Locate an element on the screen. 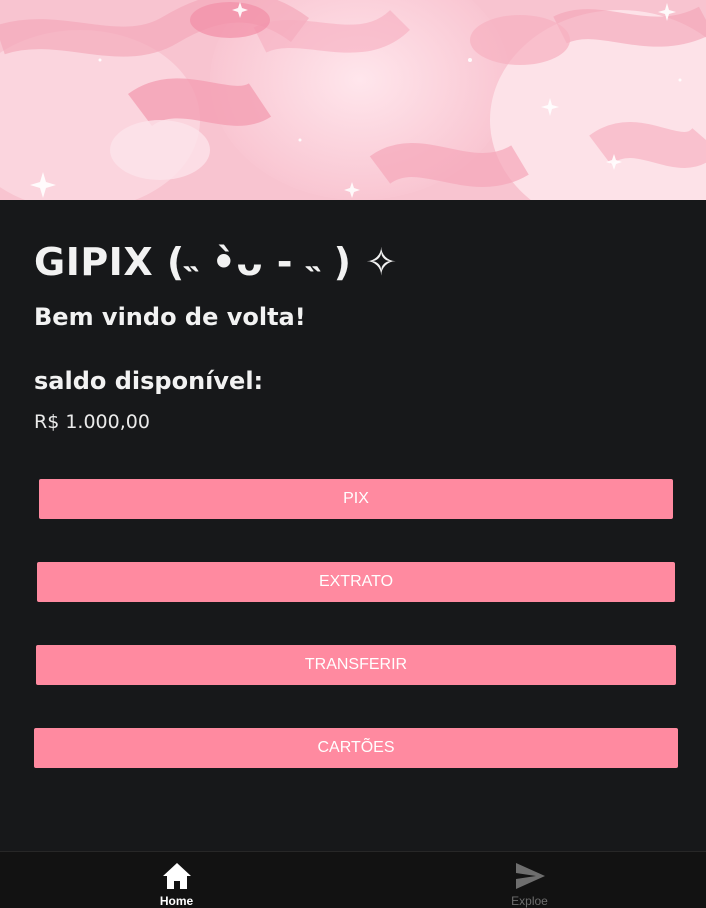  cartoes-button: CARTÕES is located at coordinates (356, 748).